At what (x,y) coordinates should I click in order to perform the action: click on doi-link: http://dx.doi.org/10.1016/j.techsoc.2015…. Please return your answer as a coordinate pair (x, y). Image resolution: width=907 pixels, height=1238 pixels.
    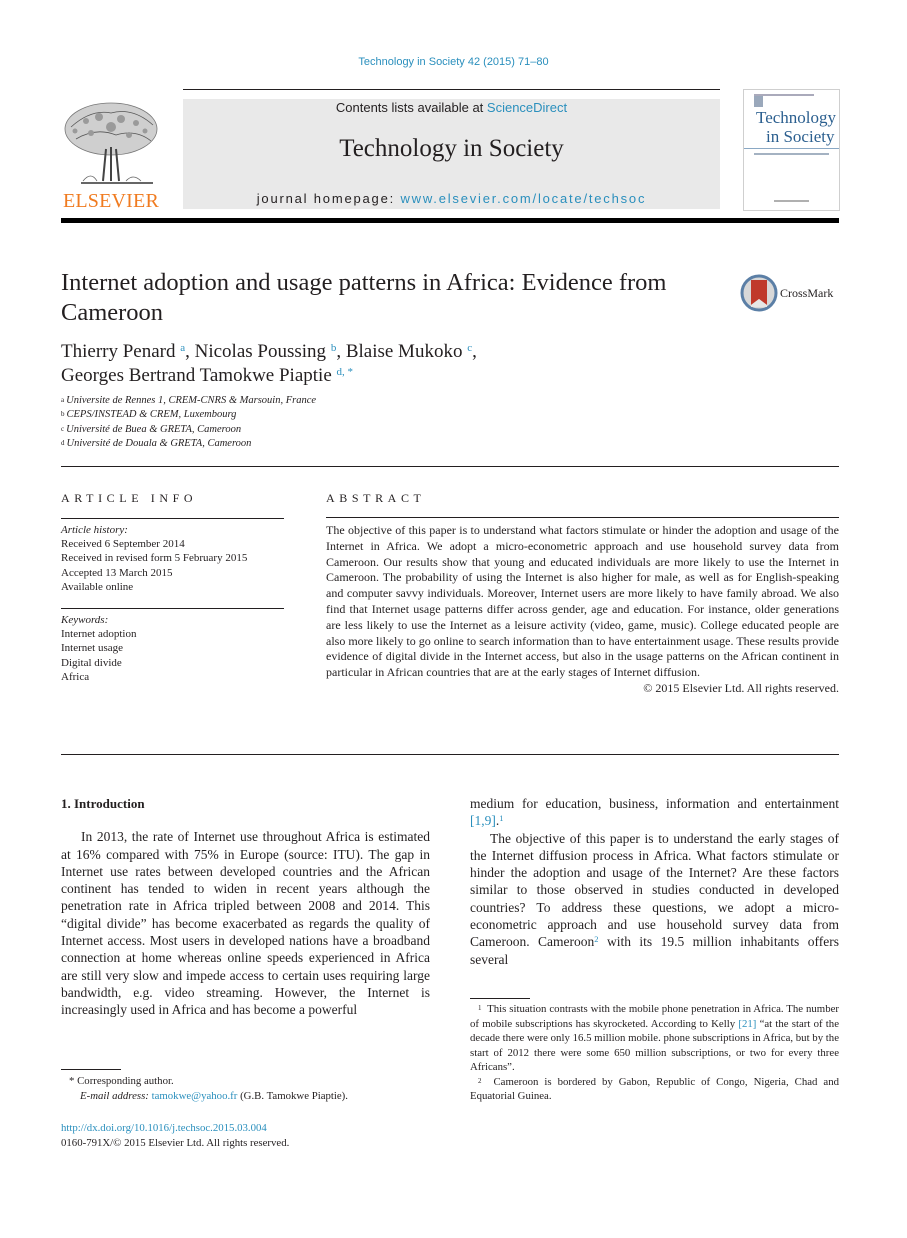
    Looking at the image, I should click on (245, 1128).